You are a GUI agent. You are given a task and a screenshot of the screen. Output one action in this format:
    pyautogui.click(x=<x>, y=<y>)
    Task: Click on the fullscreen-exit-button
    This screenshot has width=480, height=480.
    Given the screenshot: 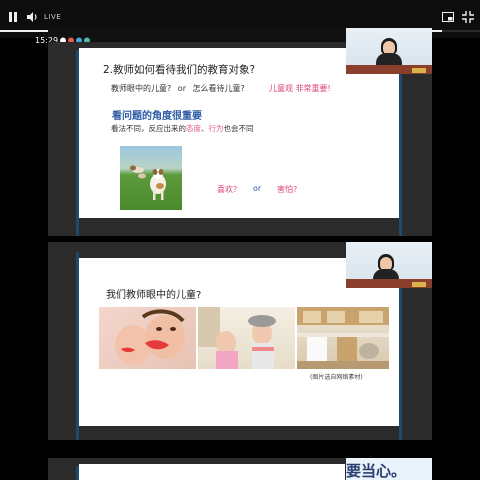 What is the action you would take?
    pyautogui.click(x=468, y=18)
    